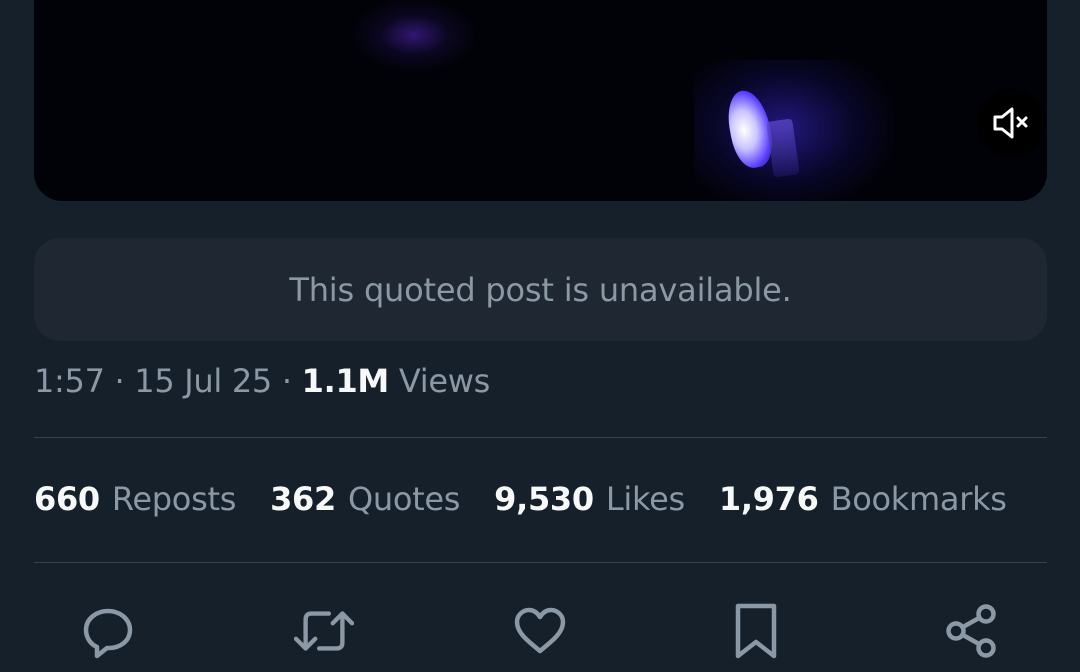 This screenshot has width=1080, height=672. I want to click on quoted-post-unavailable: This quoted post is unavailable., so click(540, 289).